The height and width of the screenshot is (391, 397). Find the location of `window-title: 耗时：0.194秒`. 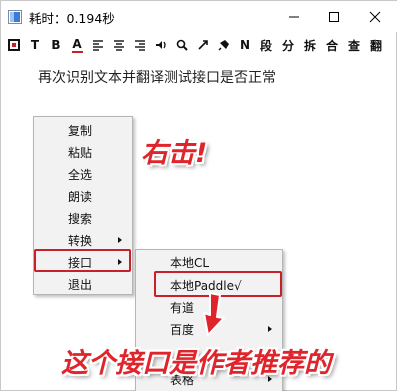

window-title: 耗时：0.194秒 is located at coordinates (72, 18).